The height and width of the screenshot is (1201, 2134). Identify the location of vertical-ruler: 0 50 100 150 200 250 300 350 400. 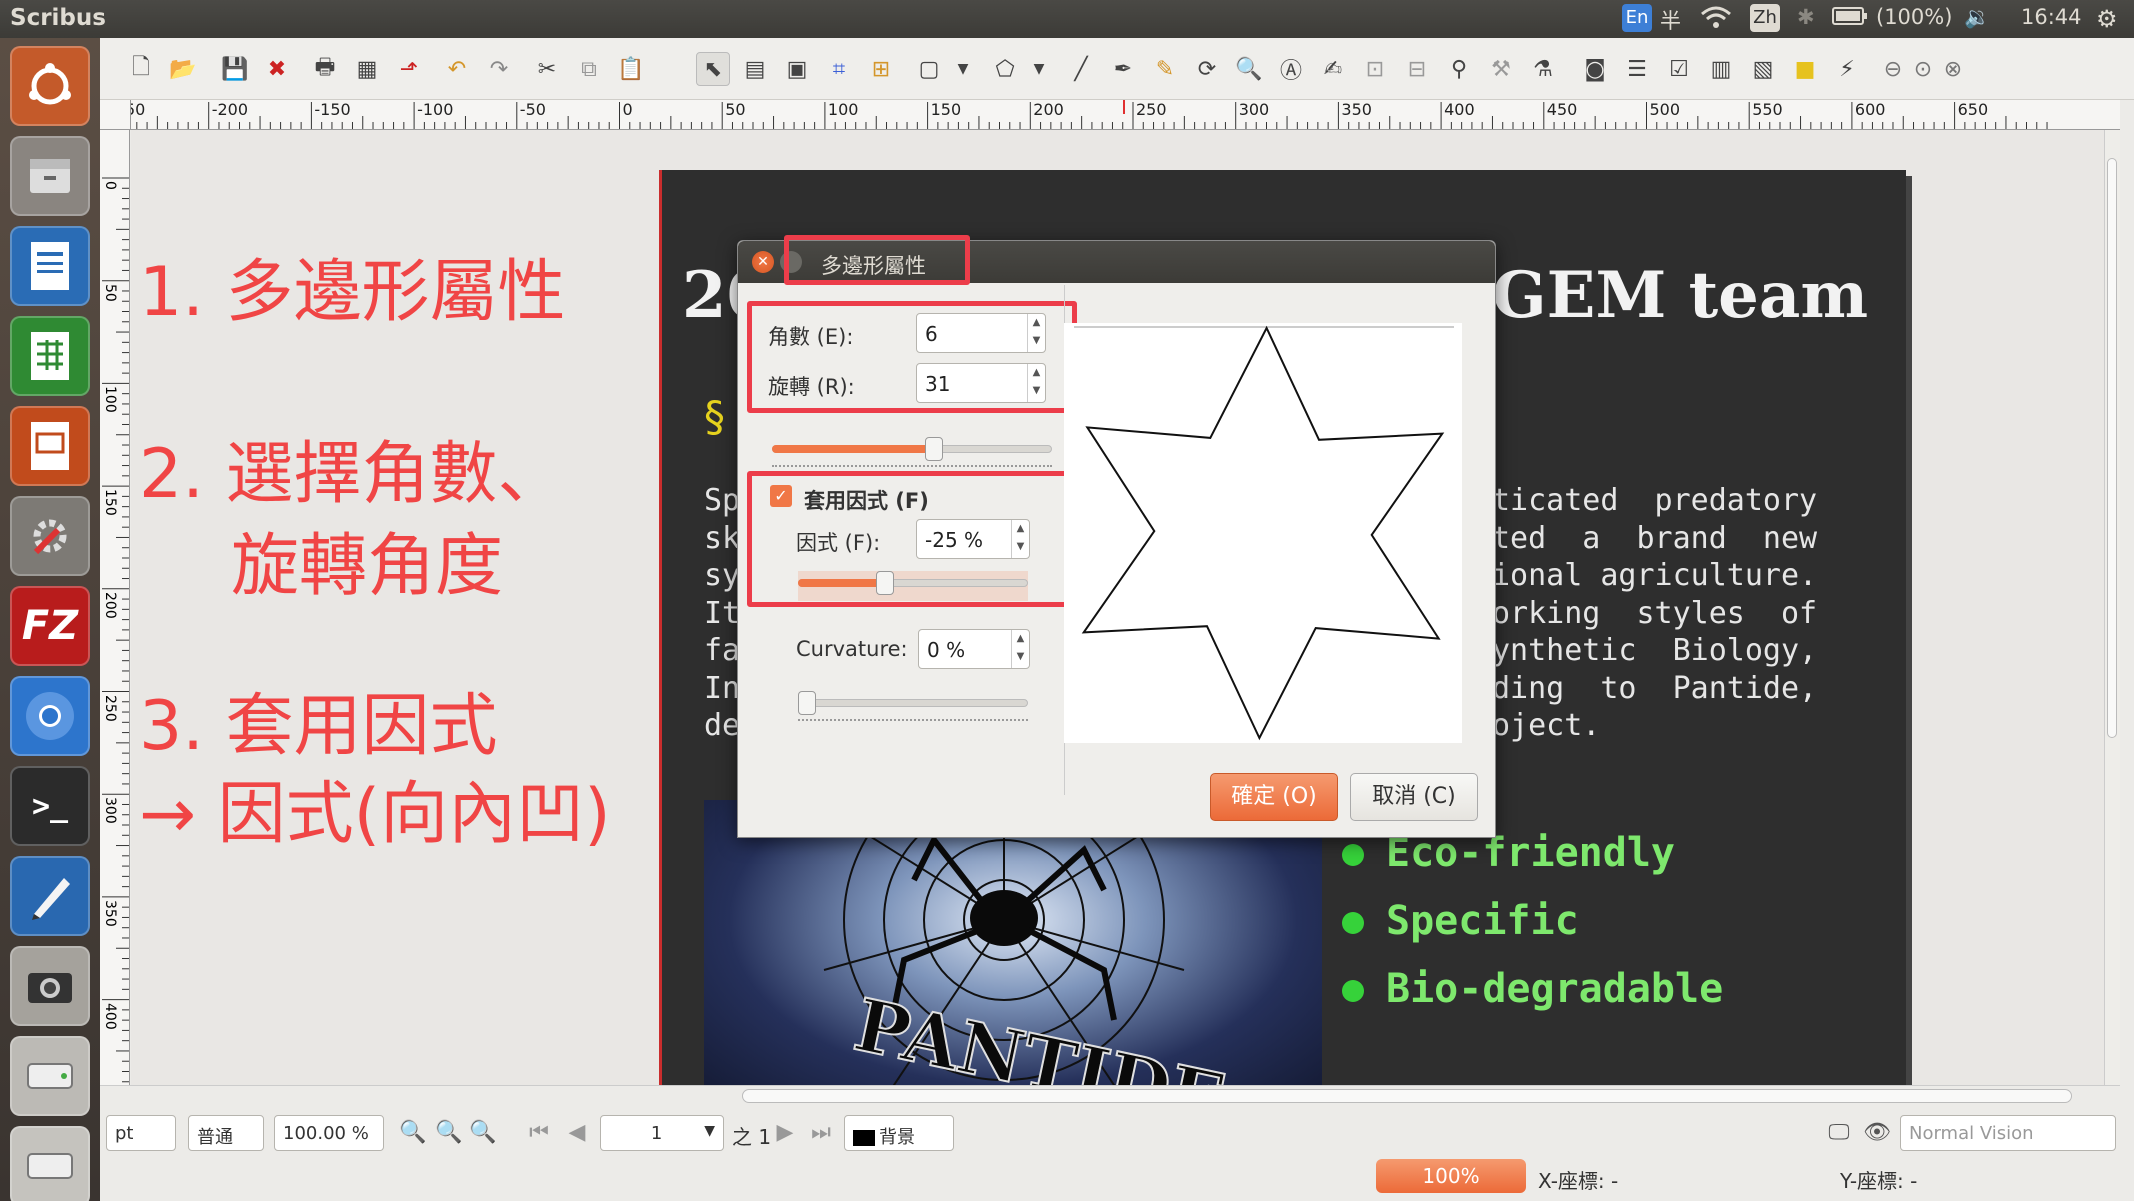
(115, 607).